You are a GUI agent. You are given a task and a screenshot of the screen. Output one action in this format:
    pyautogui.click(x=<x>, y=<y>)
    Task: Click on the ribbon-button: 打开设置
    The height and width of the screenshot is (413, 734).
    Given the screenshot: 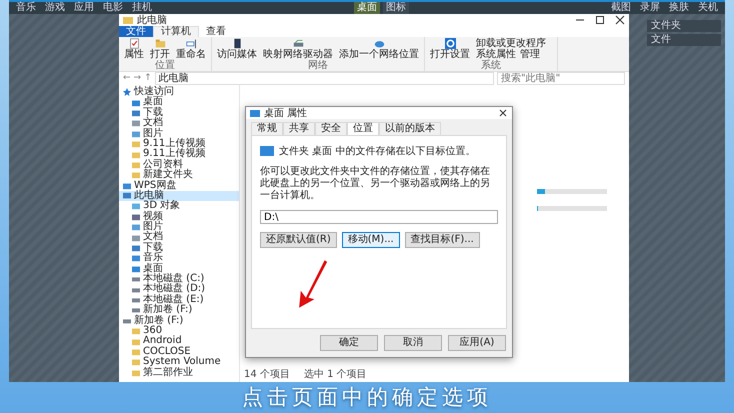 What is the action you would take?
    pyautogui.click(x=450, y=49)
    